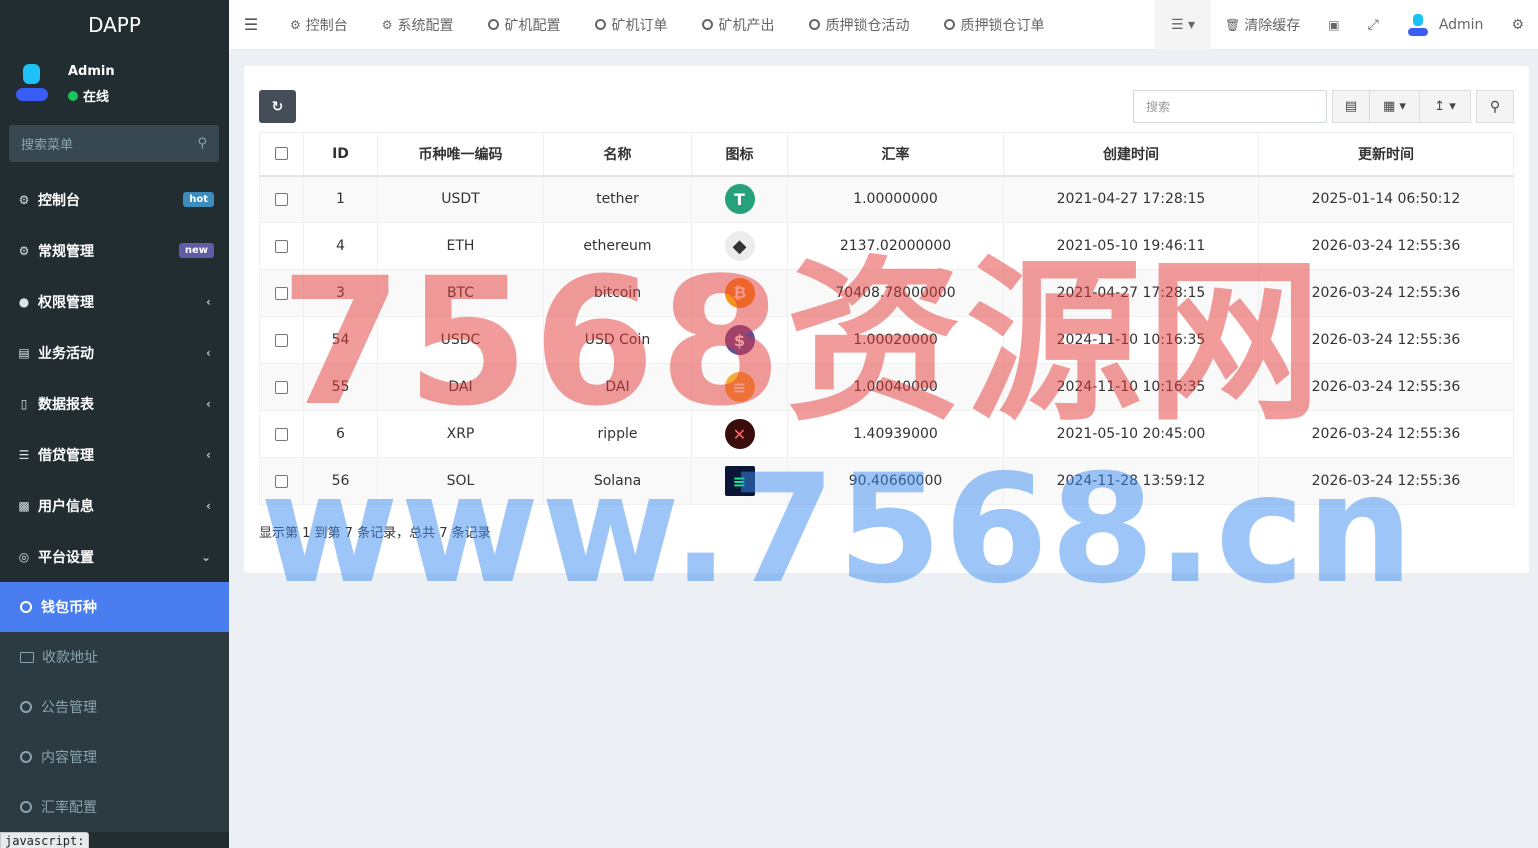 The image size is (1538, 848). I want to click on clear-cache-button: 🗑 清除缓存, so click(1262, 25).